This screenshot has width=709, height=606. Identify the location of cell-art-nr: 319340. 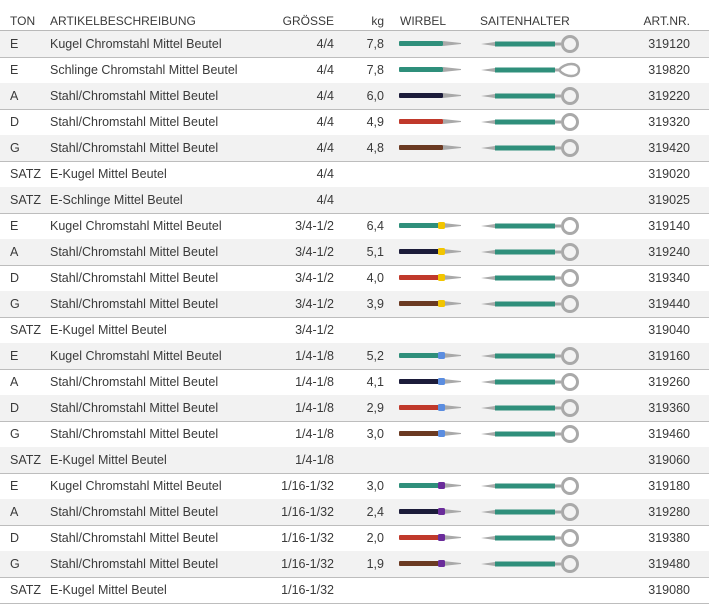
(669, 278).